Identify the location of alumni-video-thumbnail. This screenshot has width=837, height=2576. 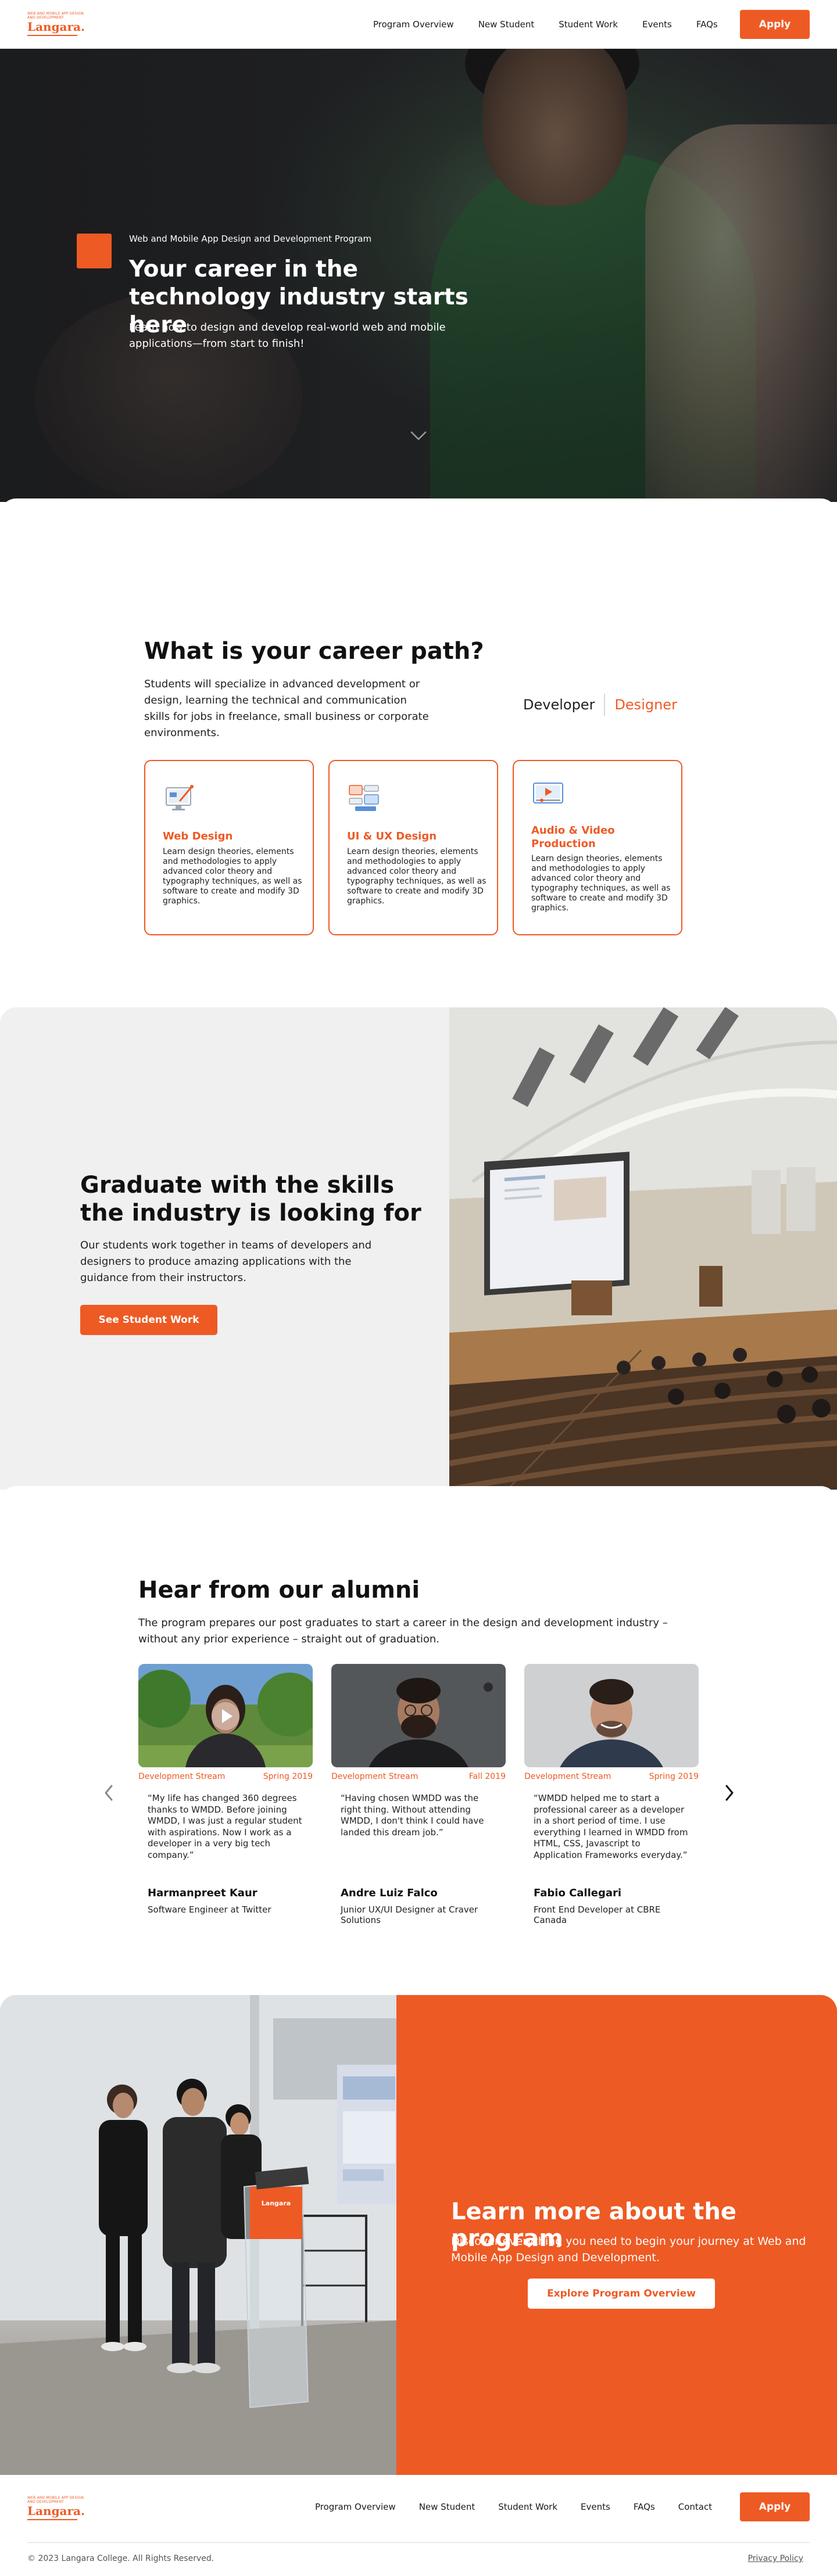
(225, 1715).